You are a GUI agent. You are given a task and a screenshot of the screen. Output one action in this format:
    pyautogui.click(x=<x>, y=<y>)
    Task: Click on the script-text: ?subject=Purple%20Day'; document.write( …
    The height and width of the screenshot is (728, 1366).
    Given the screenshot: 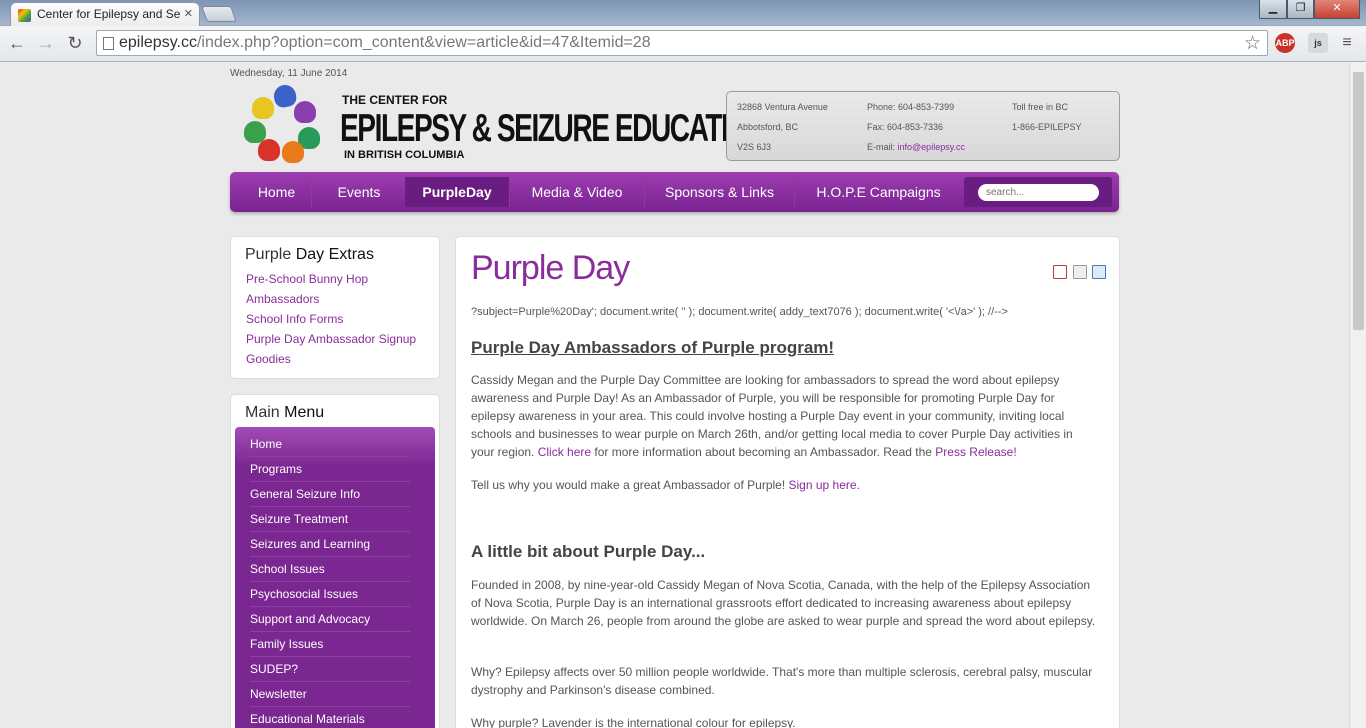 What is the action you would take?
    pyautogui.click(x=739, y=312)
    